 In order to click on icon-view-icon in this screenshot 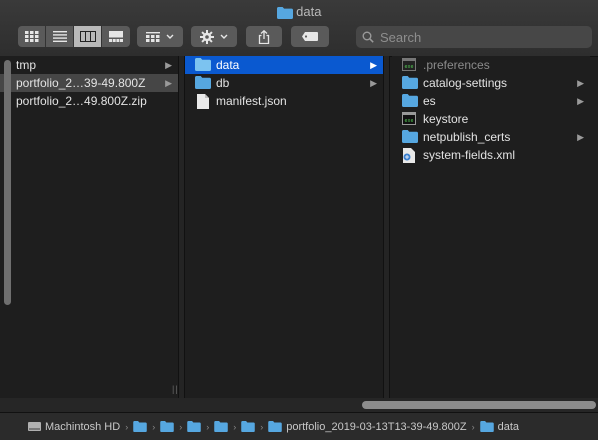, I will do `click(31, 36)`.